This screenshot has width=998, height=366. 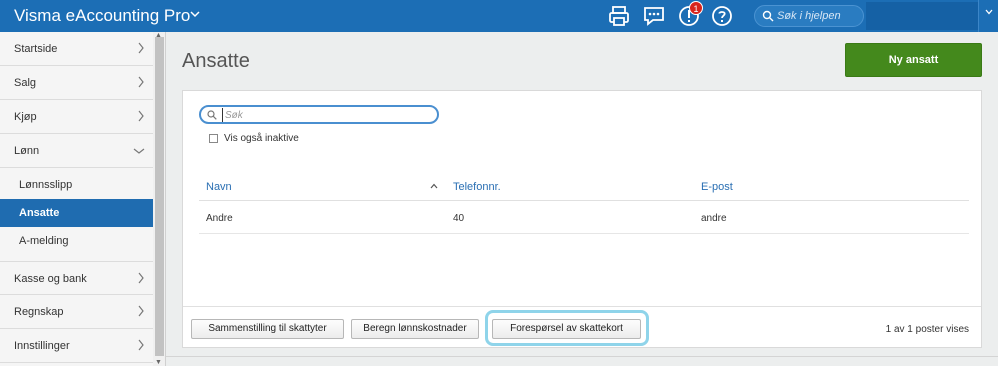 What do you see at coordinates (25, 117) in the screenshot?
I see `sidebar-item-label: Kjøp` at bounding box center [25, 117].